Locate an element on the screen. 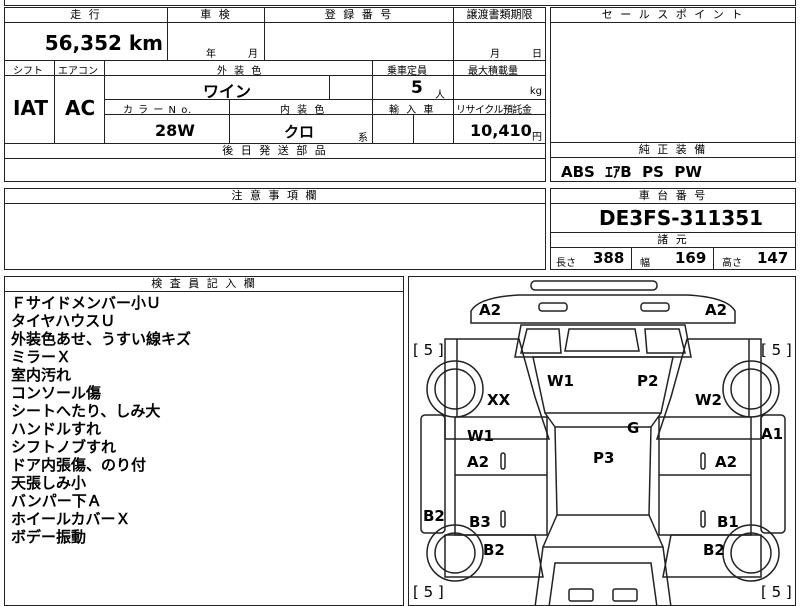  import-cell-a is located at coordinates (393, 129).